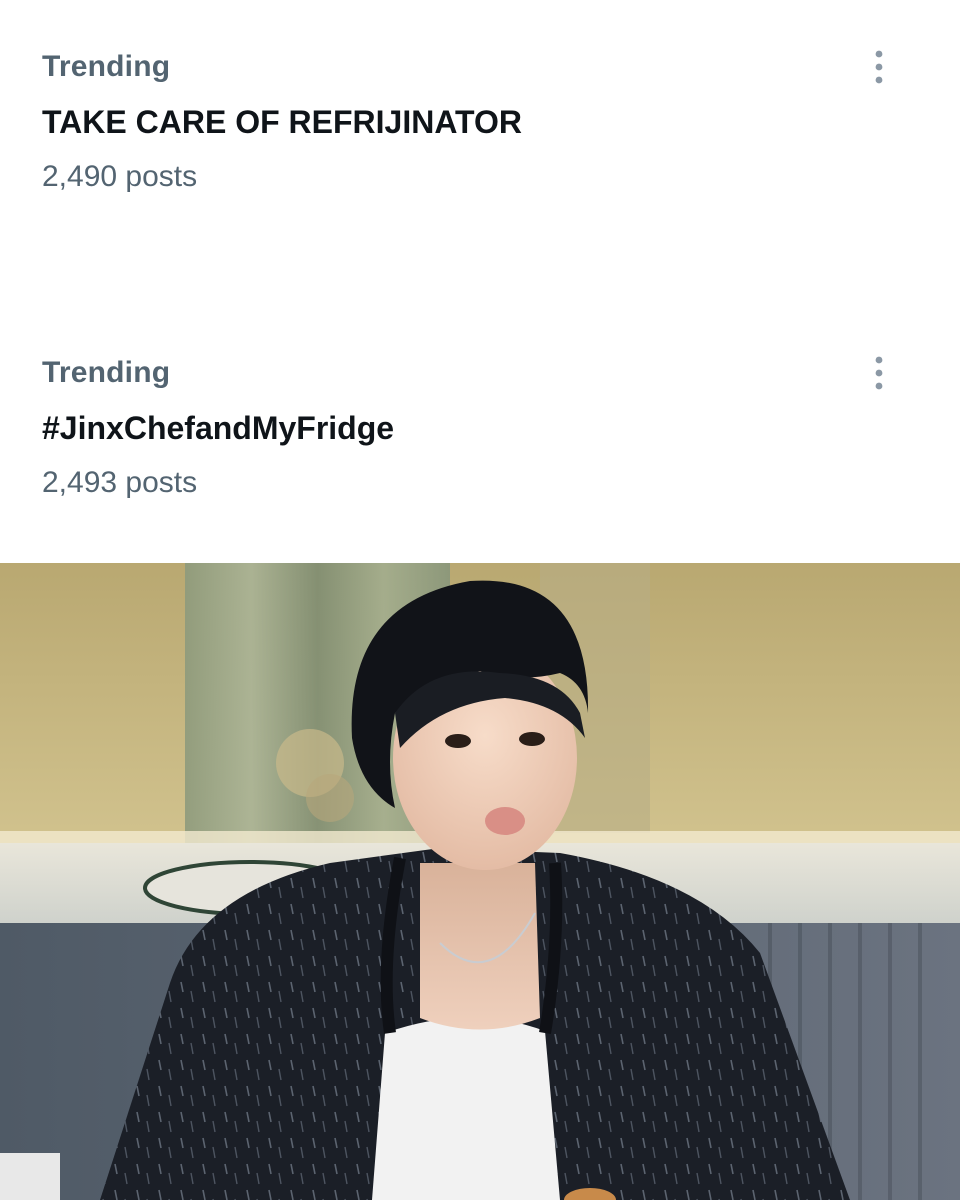 This screenshot has width=960, height=1200. What do you see at coordinates (120, 482) in the screenshot?
I see `trend-post-count: 2,493 posts` at bounding box center [120, 482].